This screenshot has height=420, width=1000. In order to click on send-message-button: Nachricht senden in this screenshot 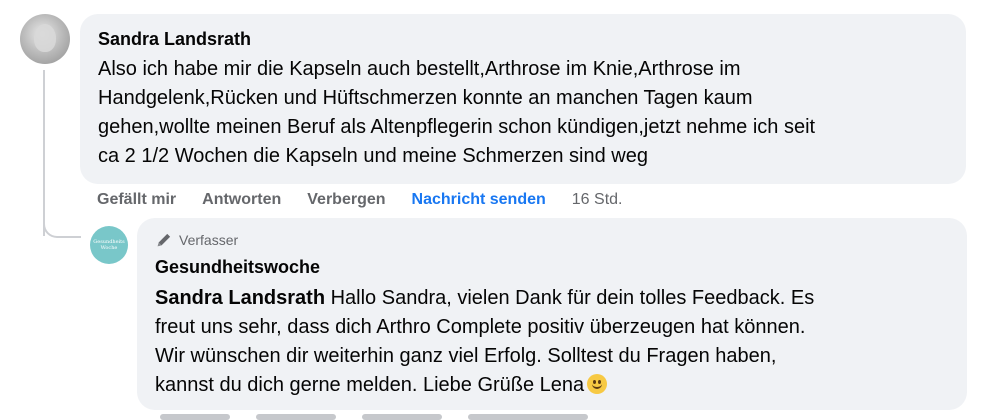, I will do `click(479, 200)`.